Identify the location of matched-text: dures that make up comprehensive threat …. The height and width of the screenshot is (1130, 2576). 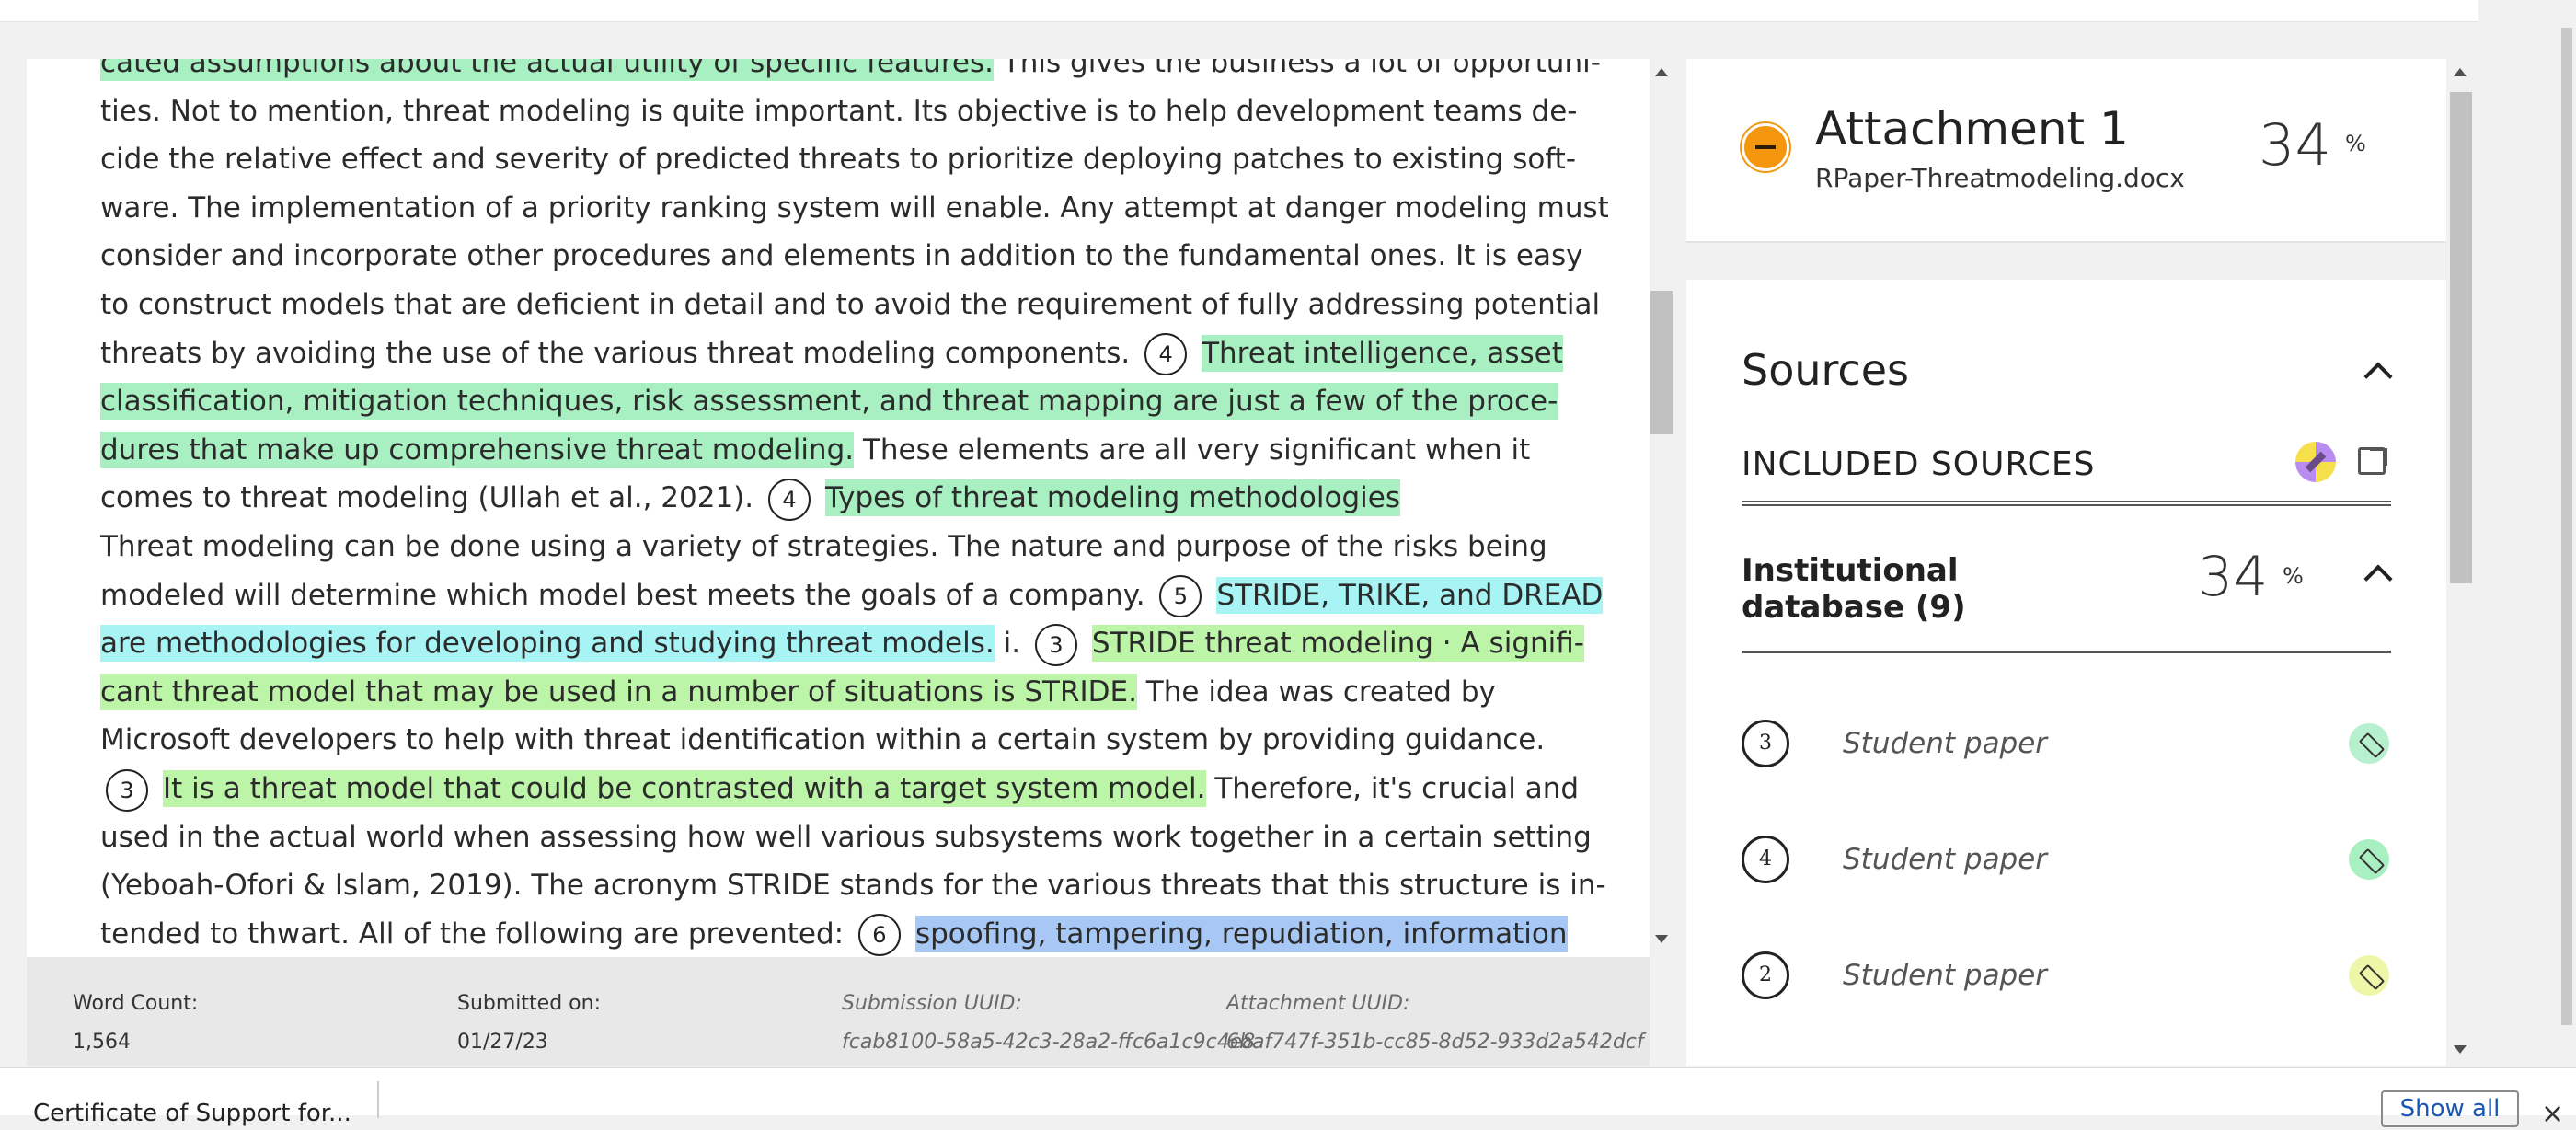
(477, 449).